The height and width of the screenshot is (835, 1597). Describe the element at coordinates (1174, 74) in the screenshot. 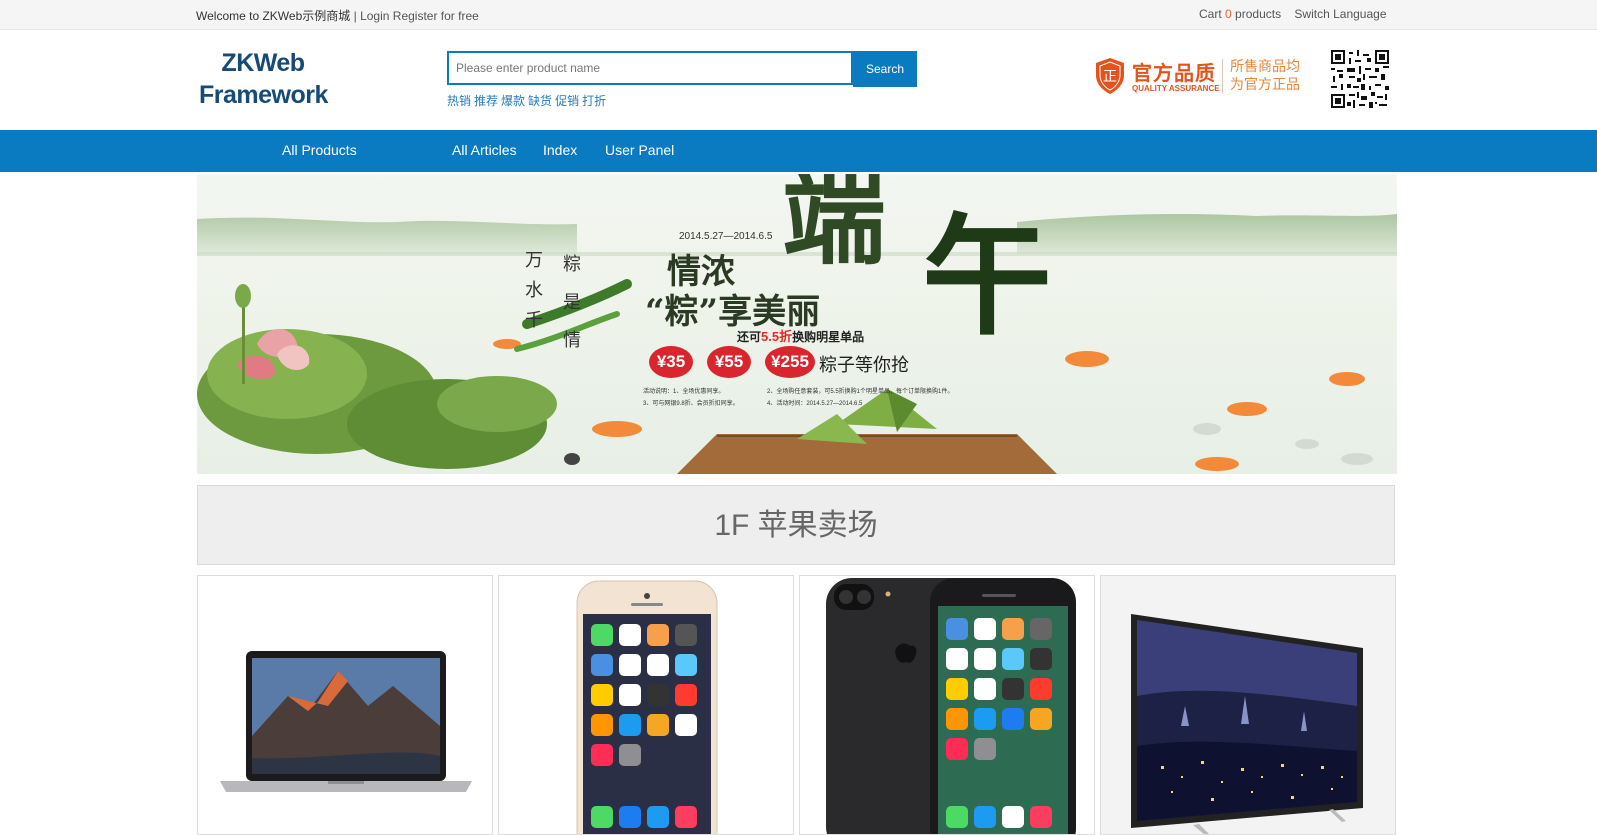

I see `quality-title: 官方品质` at that location.